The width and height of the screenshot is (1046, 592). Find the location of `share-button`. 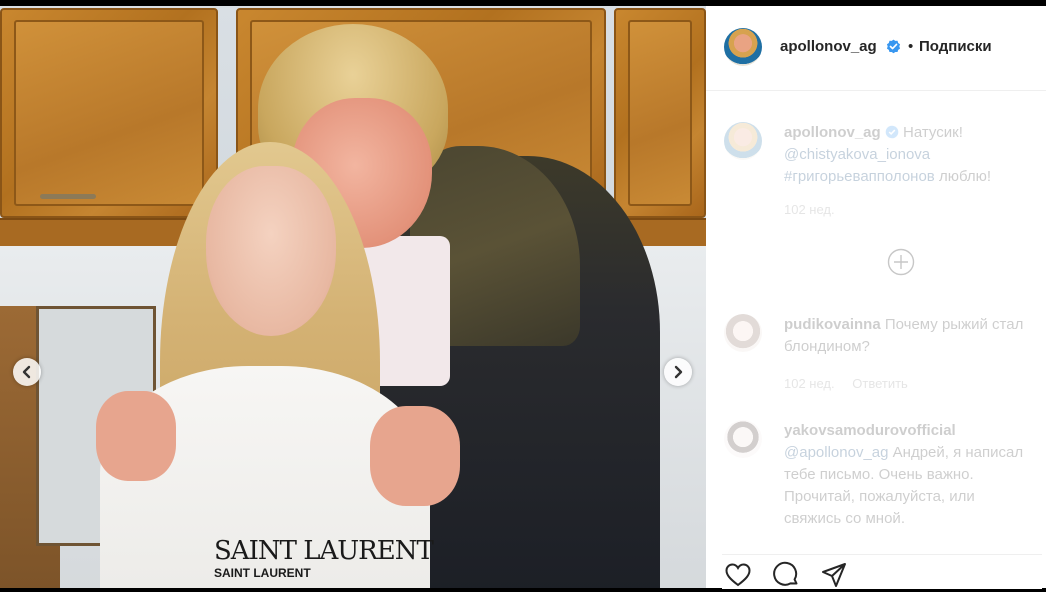

share-button is located at coordinates (834, 575).